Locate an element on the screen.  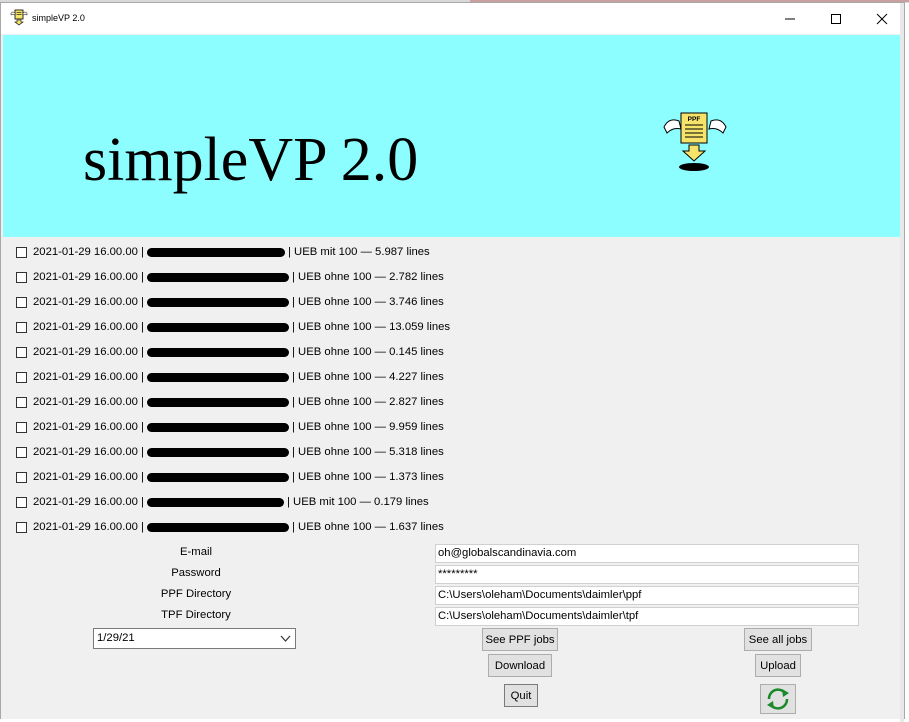
maximize-icon is located at coordinates (836, 18).